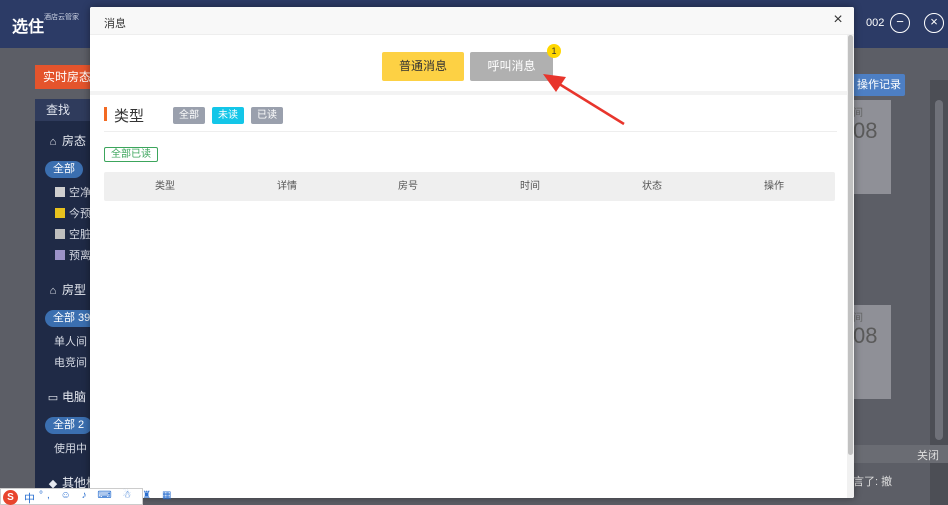  Describe the element at coordinates (469, 186) in the screenshot. I see `message-table-header: 类型 详情 房号 时间 状态 操作` at that location.